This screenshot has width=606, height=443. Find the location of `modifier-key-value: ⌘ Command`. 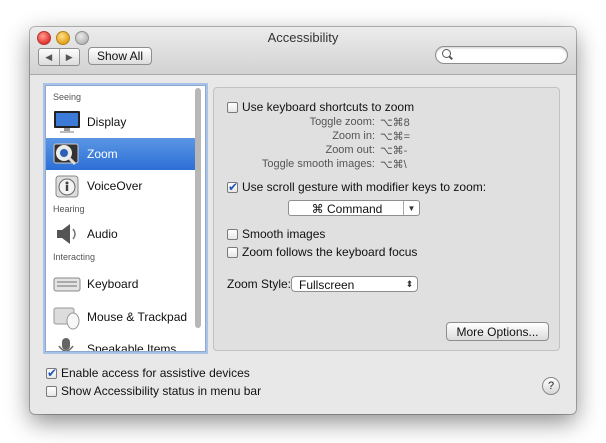

modifier-key-value: ⌘ Command is located at coordinates (347, 209).